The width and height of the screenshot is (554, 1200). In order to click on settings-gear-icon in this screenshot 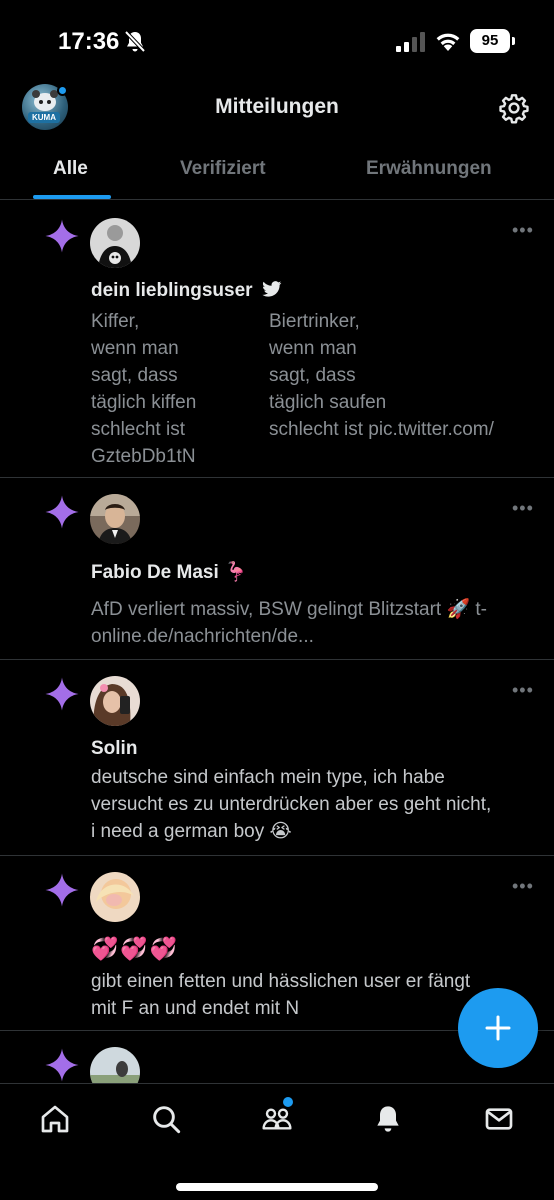, I will do `click(514, 108)`.